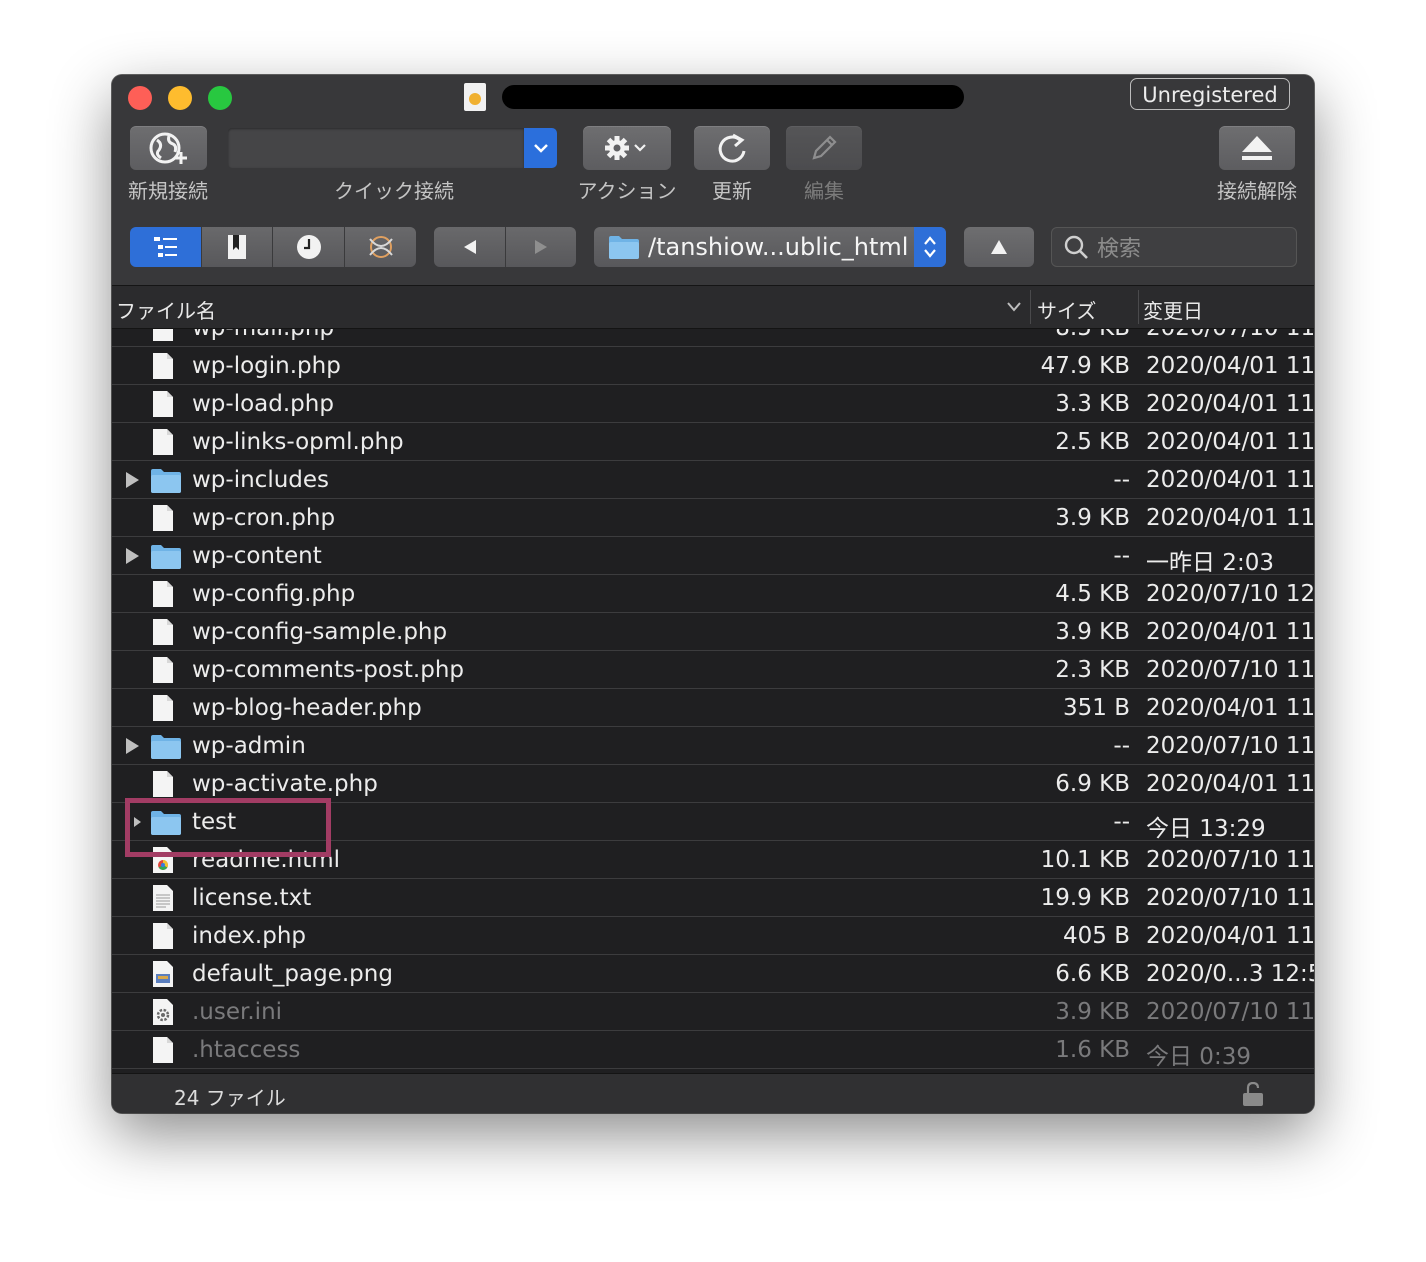 The width and height of the screenshot is (1426, 1262). What do you see at coordinates (713, 366) in the screenshot?
I see `file-row: wp-login.php 47.9 KB 2020/04/01 11:` at bounding box center [713, 366].